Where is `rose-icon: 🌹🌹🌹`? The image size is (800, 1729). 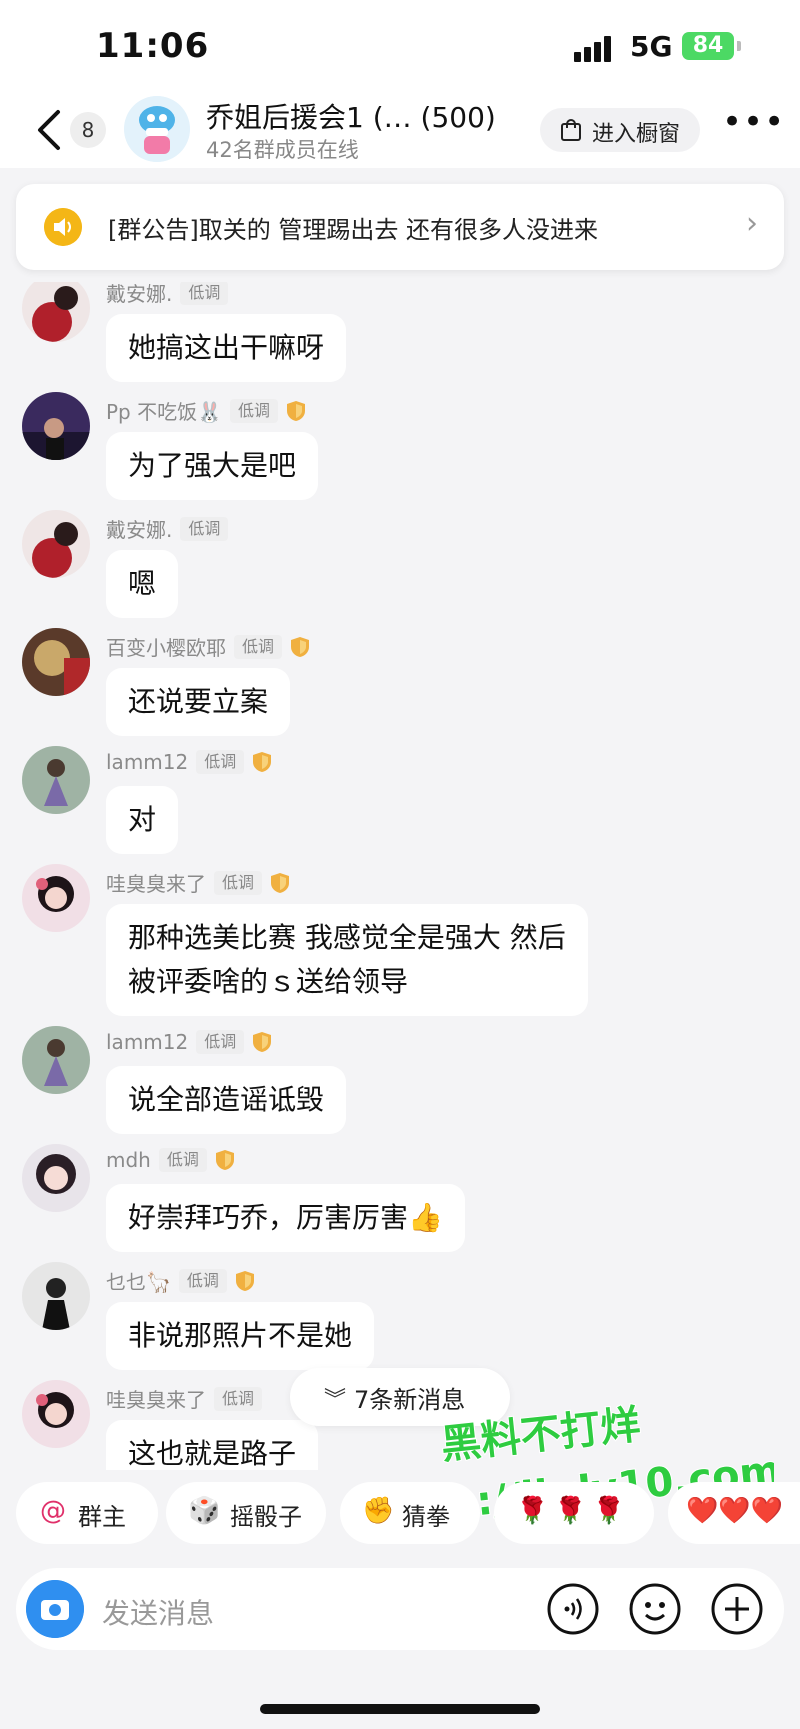 rose-icon: 🌹🌹🌹 is located at coordinates (574, 1511).